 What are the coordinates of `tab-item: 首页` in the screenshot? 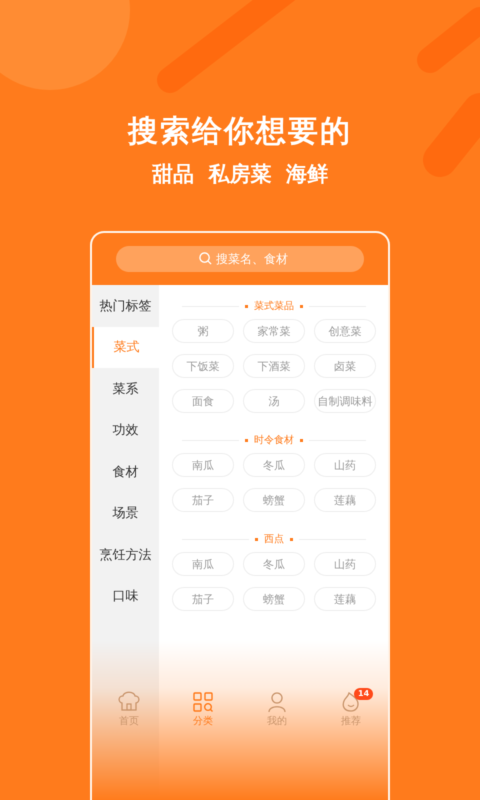 It's located at (129, 707).